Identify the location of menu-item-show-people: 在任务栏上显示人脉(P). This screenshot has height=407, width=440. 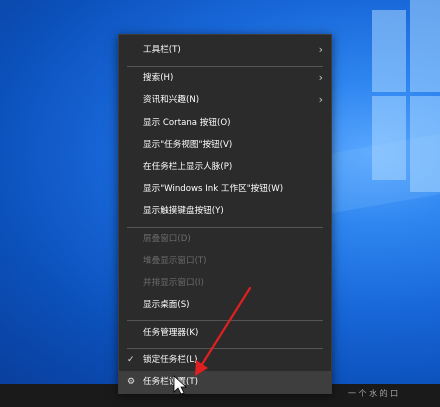
(225, 167).